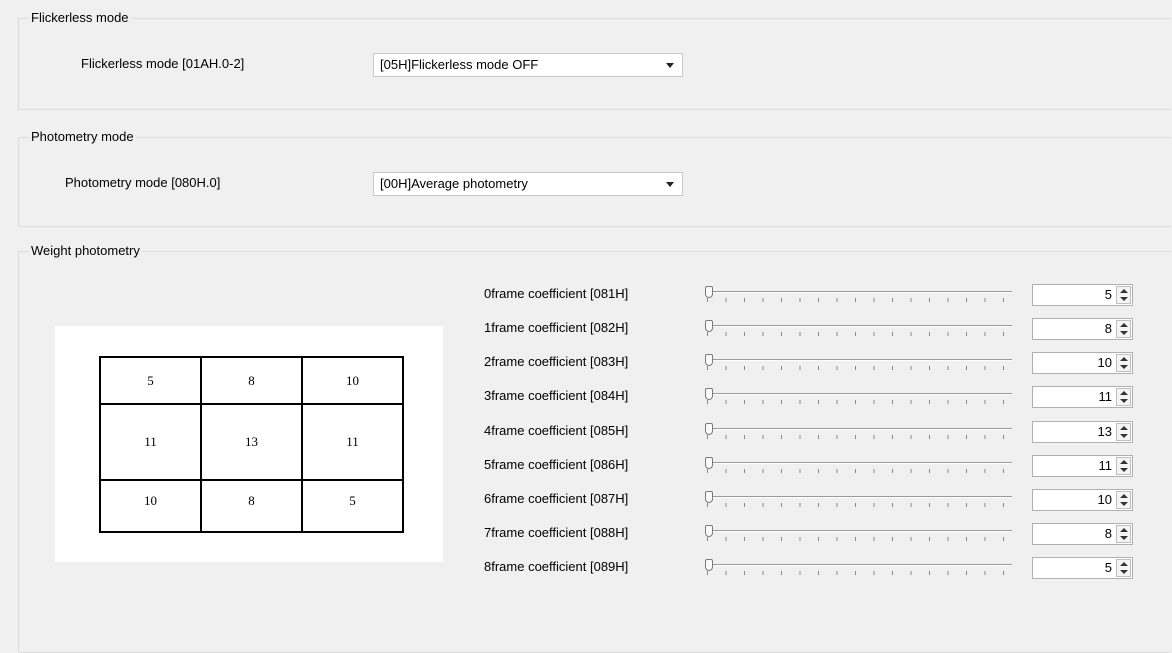  I want to click on coefficient-label: 5frame coefficient [086H], so click(556, 464).